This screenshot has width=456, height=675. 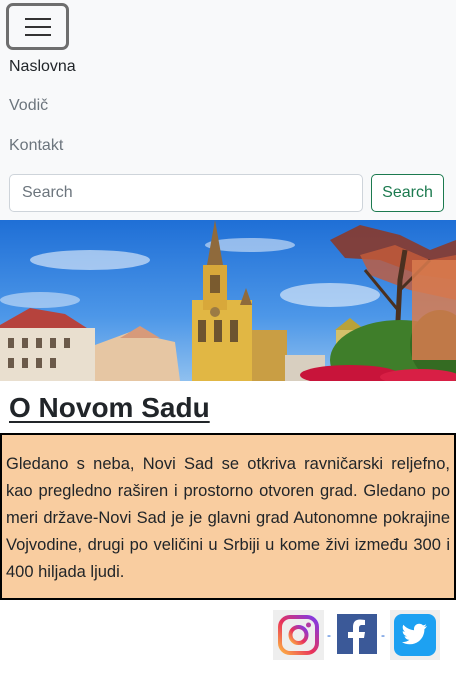 I want to click on search-input, so click(x=186, y=193).